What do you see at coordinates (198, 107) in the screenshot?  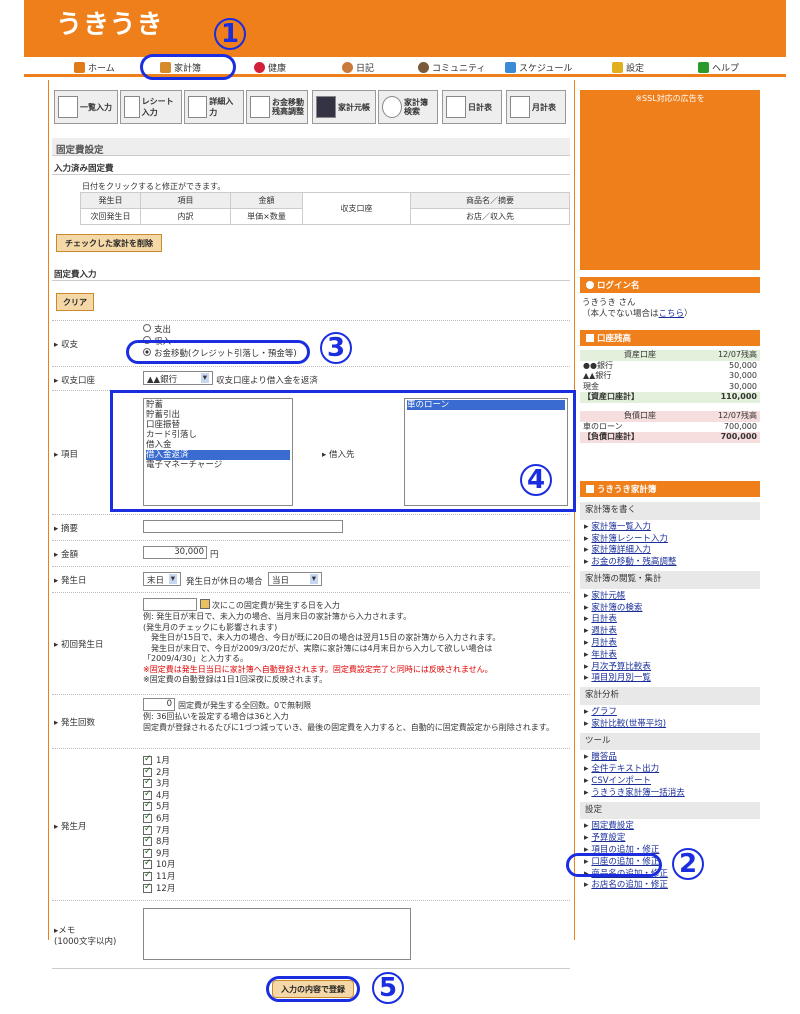 I see `detail-icon` at bounding box center [198, 107].